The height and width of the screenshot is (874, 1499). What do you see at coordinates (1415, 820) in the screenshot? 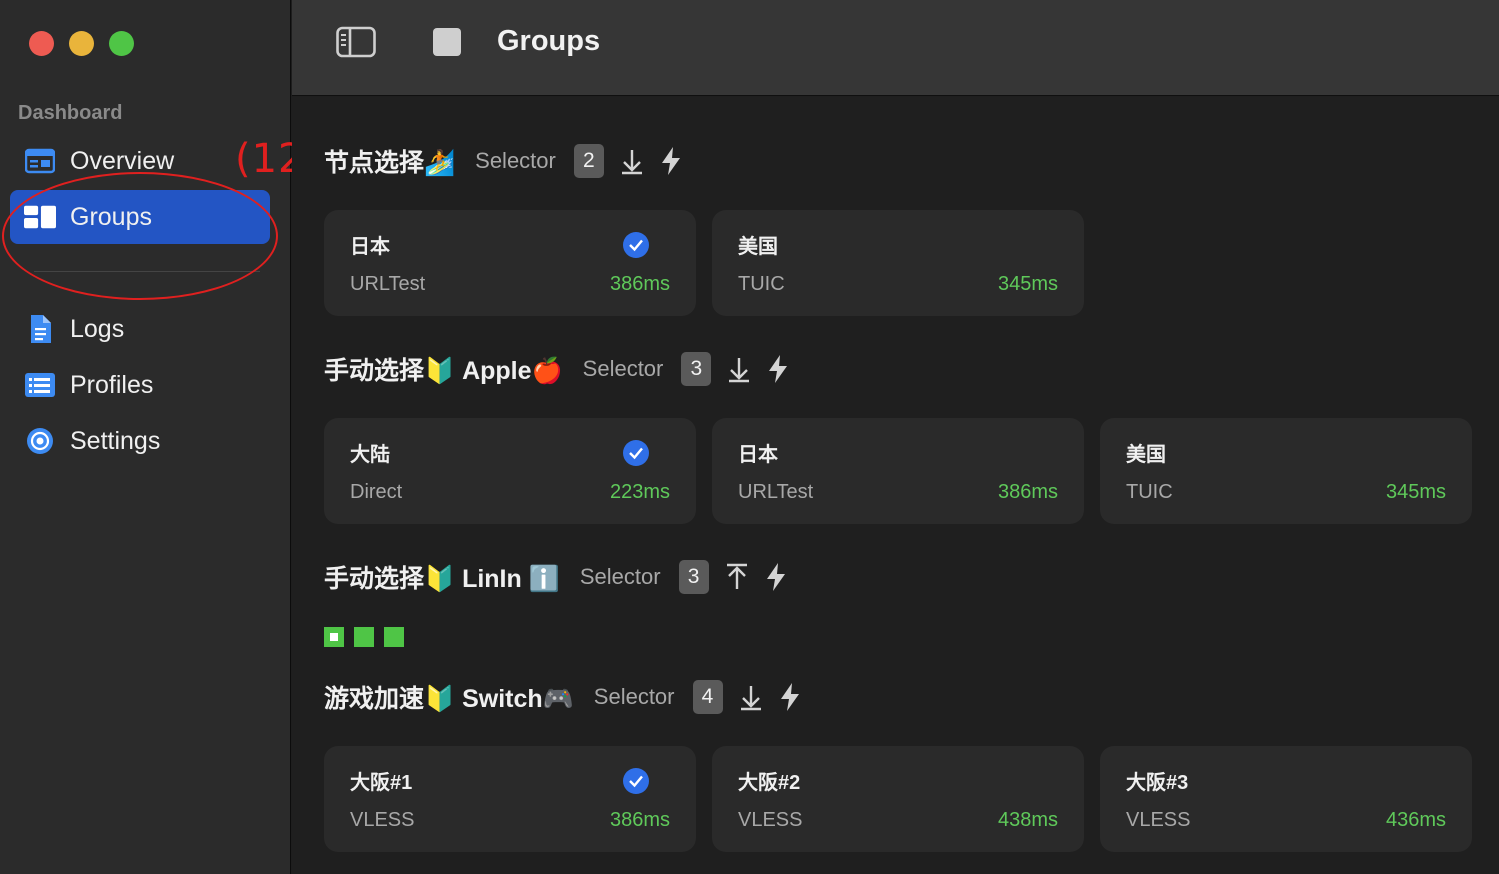
I see `proxy-latency: 436ms` at bounding box center [1415, 820].